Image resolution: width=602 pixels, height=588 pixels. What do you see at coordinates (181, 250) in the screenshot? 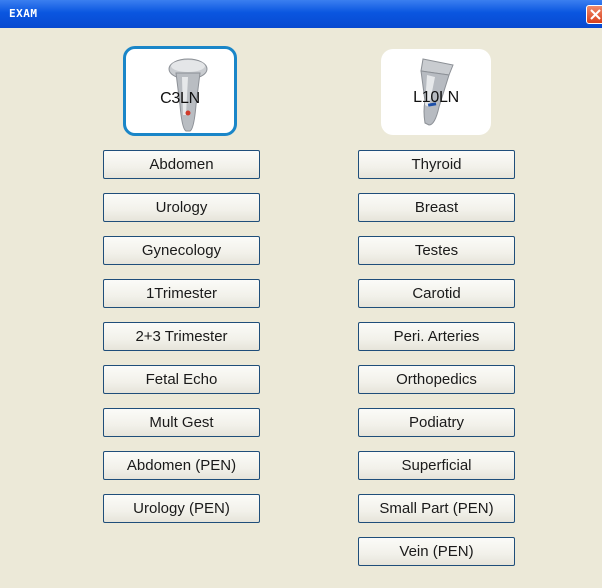
I see `exam-button: Gynecology` at bounding box center [181, 250].